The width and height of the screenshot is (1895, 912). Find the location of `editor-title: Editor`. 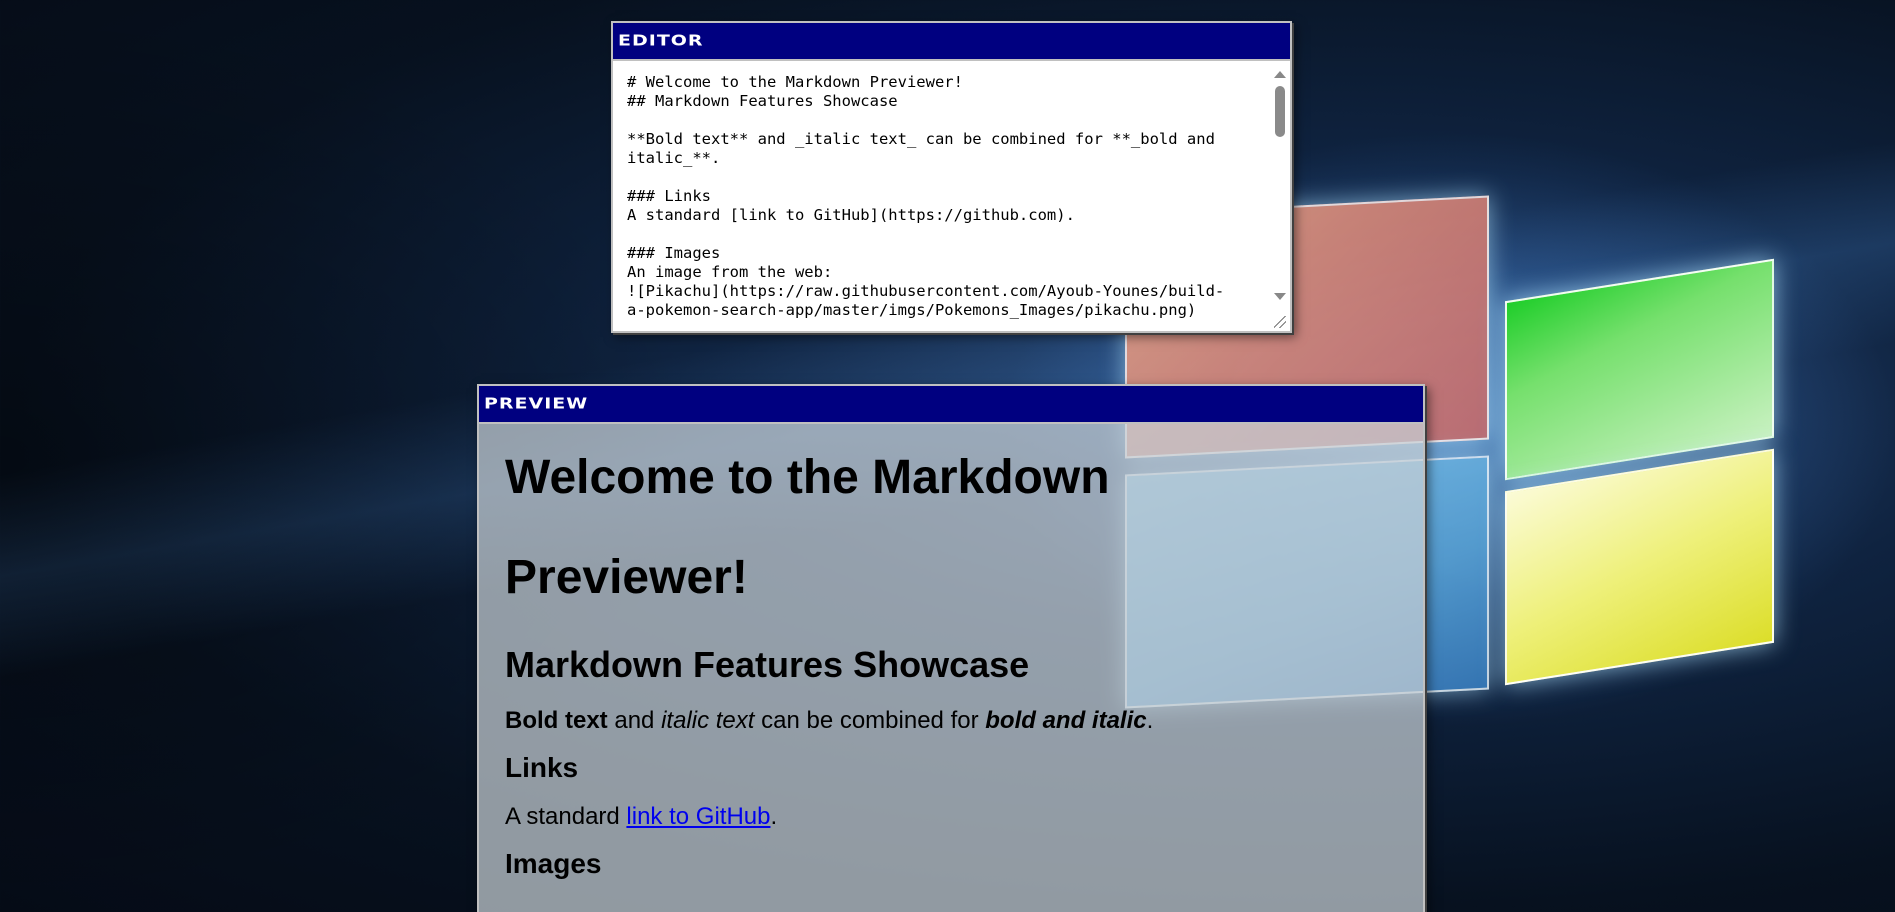

editor-title: Editor is located at coordinates (661, 41).